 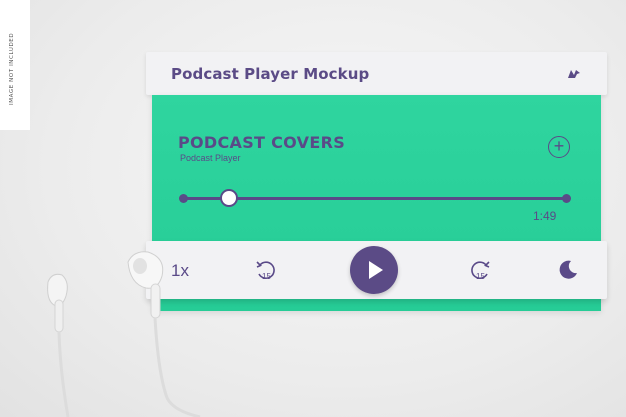 What do you see at coordinates (58, 345) in the screenshot?
I see `left-earbud` at bounding box center [58, 345].